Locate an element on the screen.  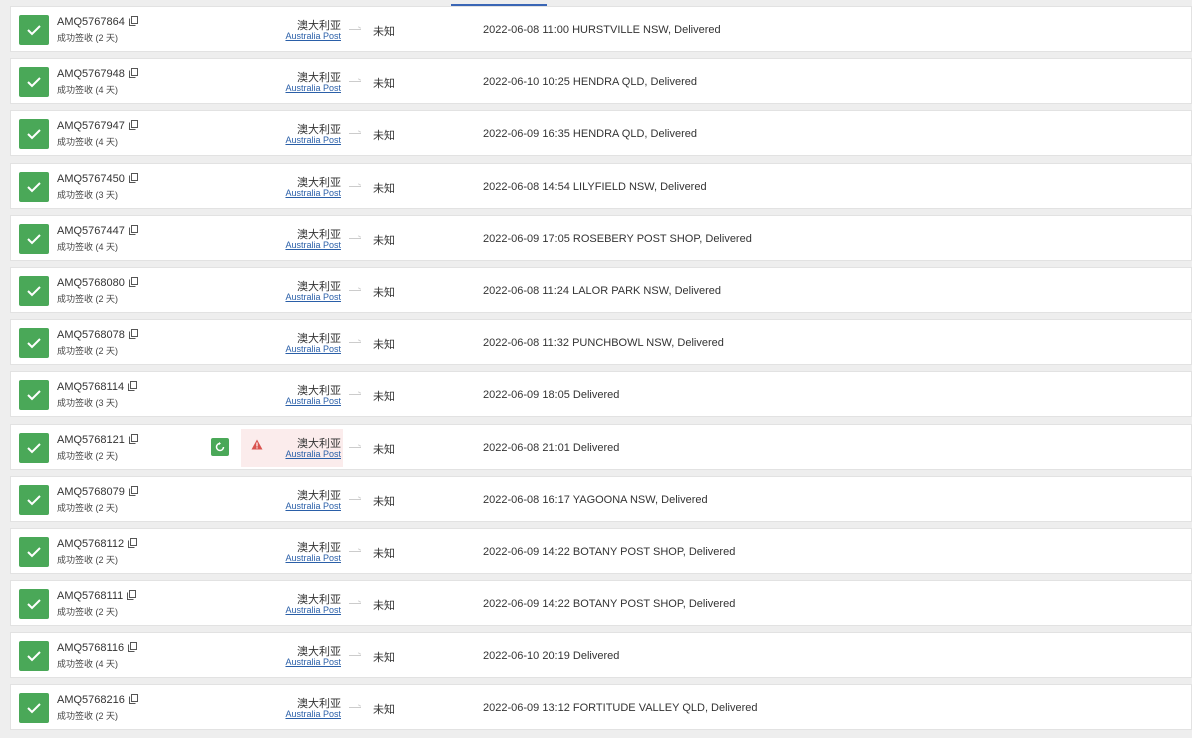
tracking-number: AMQ5768078 is located at coordinates (91, 335).